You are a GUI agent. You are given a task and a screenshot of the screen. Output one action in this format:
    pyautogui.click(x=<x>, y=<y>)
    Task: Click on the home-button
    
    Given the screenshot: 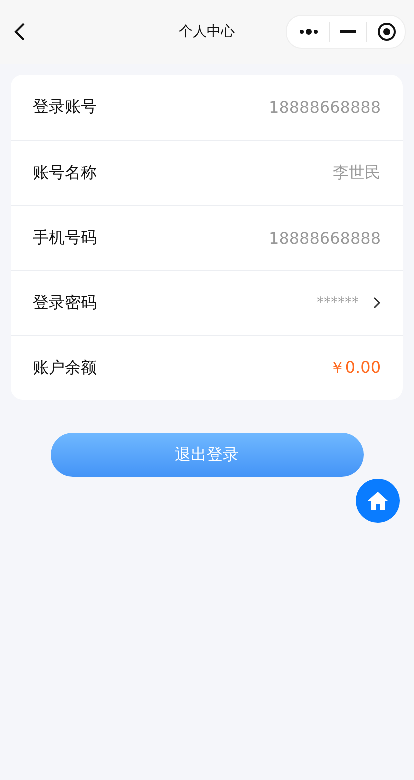 What is the action you would take?
    pyautogui.click(x=378, y=501)
    